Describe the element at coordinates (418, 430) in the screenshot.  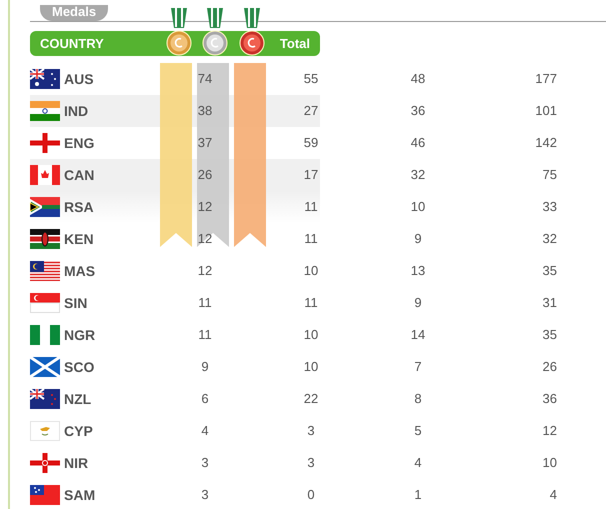
I see `medal-count: 5` at that location.